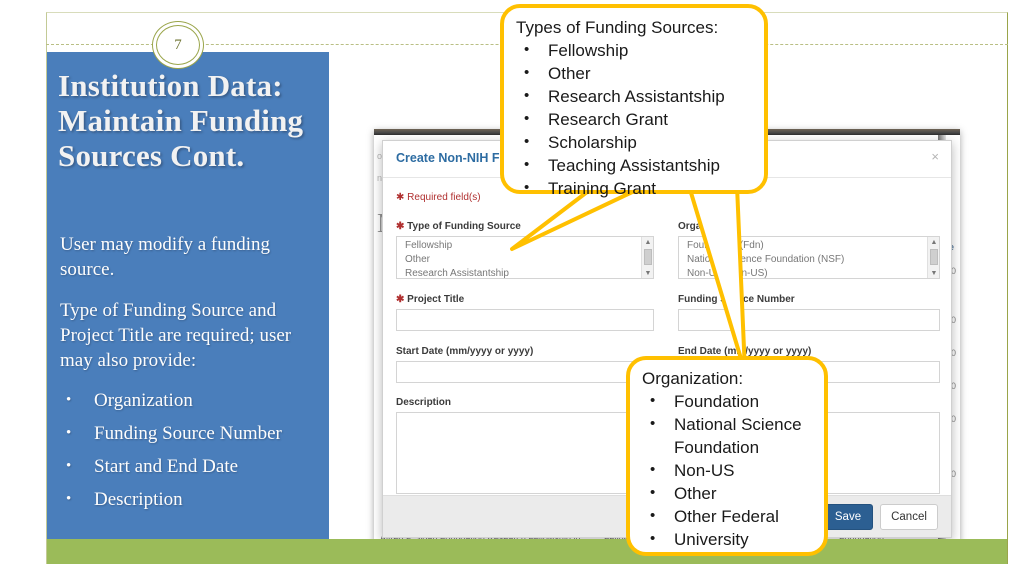 The width and height of the screenshot is (1024, 576). What do you see at coordinates (194, 499) in the screenshot?
I see `list-item: Description` at bounding box center [194, 499].